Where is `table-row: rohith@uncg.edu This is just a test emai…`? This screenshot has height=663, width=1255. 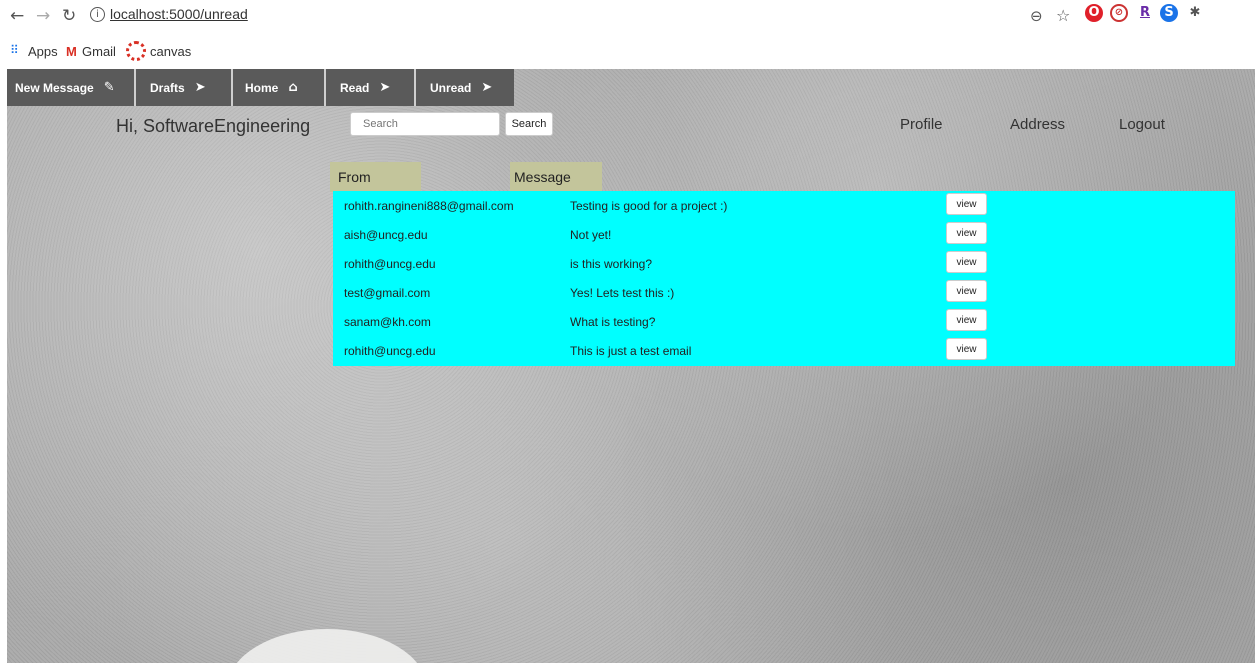 table-row: rohith@uncg.edu This is just a test emai… is located at coordinates (784, 350).